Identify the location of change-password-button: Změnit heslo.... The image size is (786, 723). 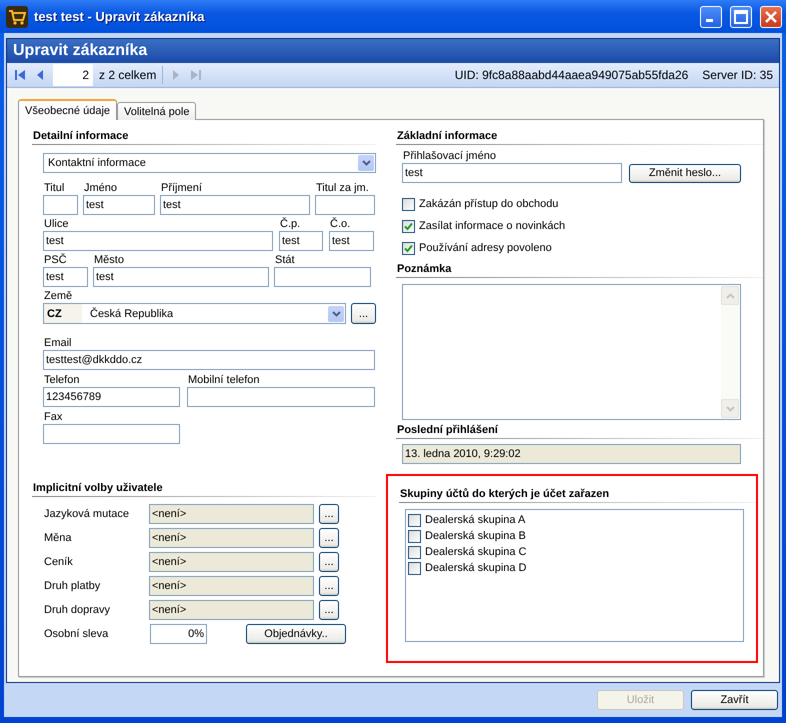
(685, 173).